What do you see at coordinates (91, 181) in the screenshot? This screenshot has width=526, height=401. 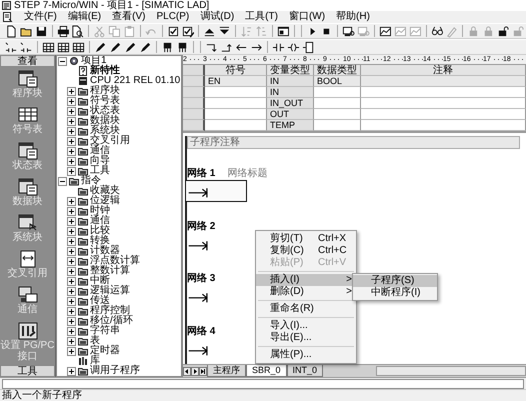 I see `tree-item: 指令` at bounding box center [91, 181].